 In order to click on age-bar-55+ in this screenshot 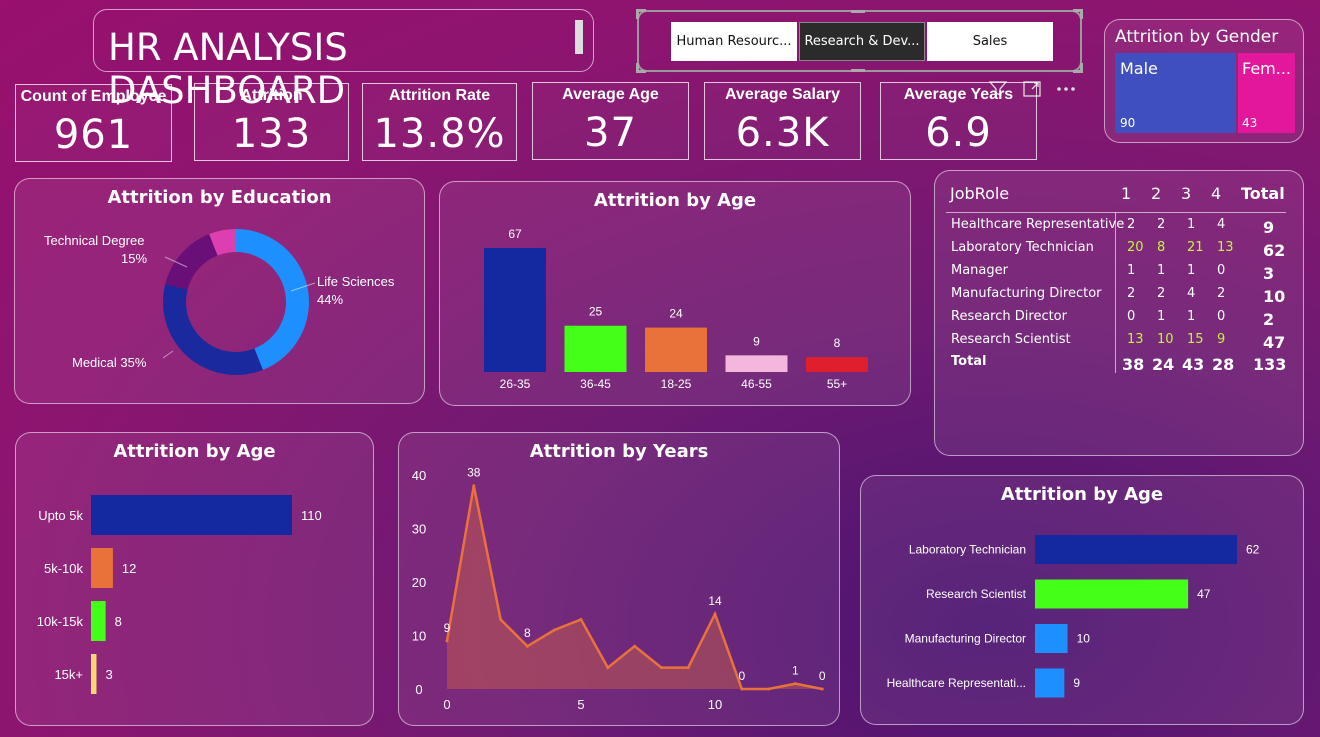, I will do `click(837, 364)`.